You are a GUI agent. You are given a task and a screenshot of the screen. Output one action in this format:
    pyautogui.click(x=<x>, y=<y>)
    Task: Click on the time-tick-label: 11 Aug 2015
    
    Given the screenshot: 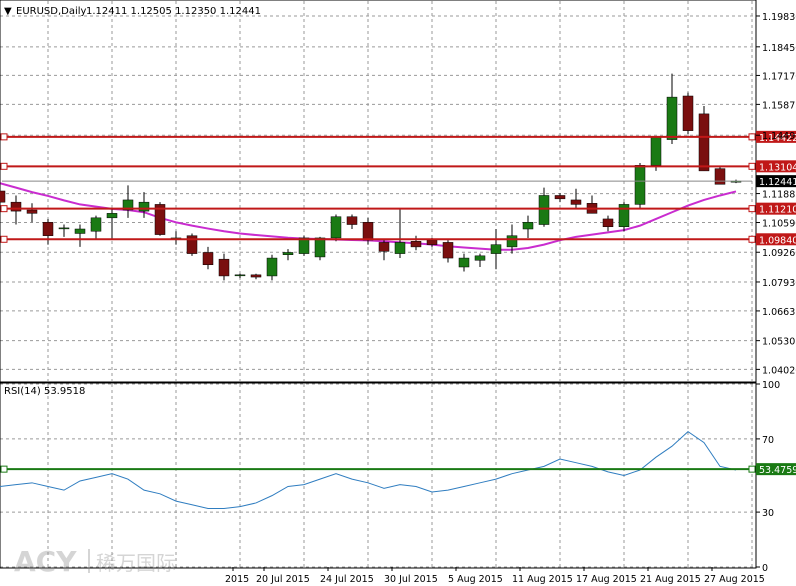 What is the action you would take?
    pyautogui.click(x=542, y=579)
    